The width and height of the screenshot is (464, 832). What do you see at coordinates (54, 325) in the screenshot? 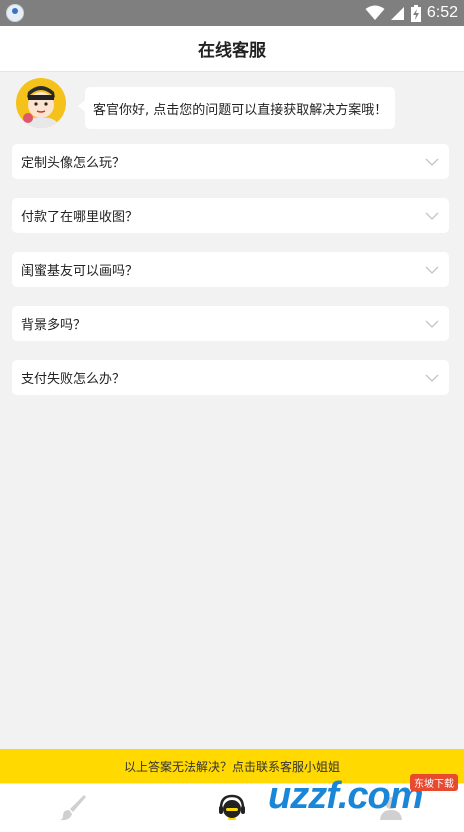
I see `faq-question: 背景多吗？` at bounding box center [54, 325].